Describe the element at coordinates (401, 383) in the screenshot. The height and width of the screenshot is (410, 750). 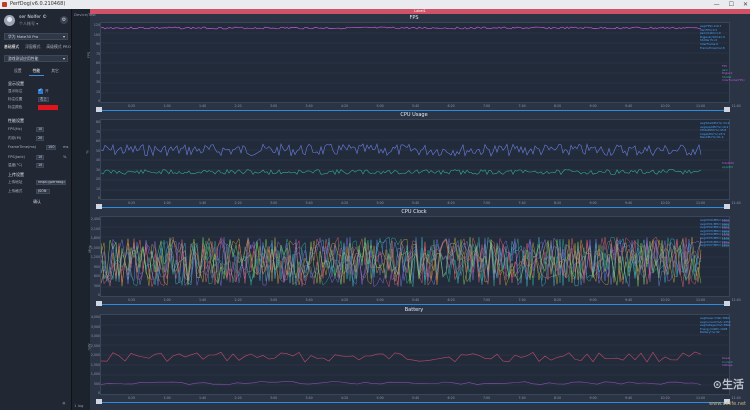
I see `series-line` at that location.